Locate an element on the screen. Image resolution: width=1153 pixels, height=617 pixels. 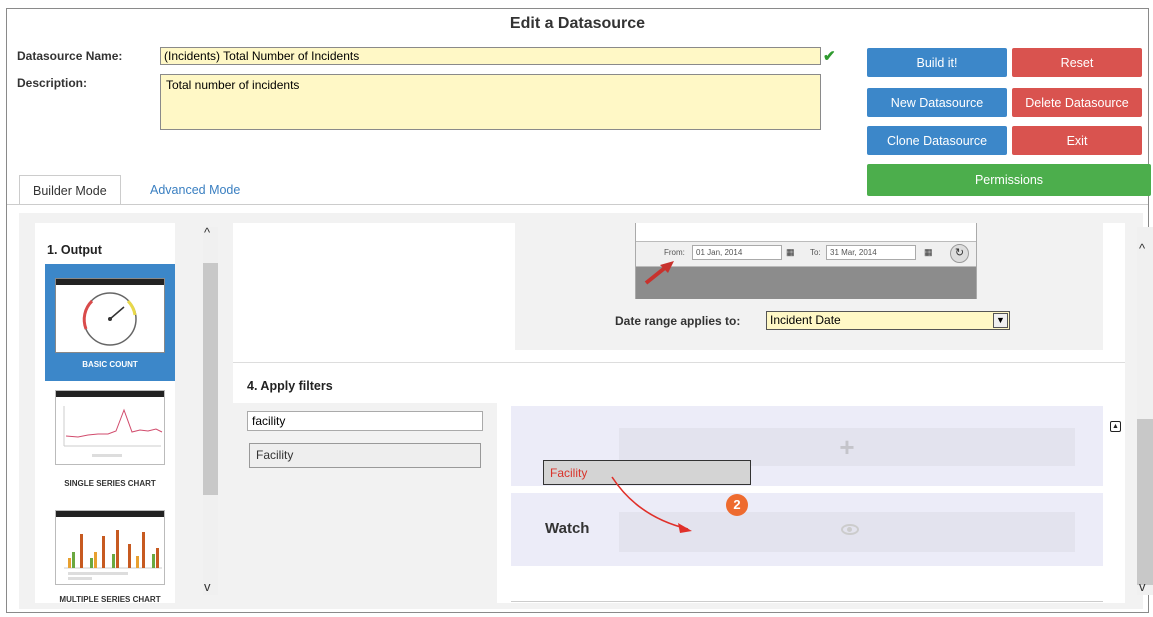
watch-label: Watch is located at coordinates (567, 528).